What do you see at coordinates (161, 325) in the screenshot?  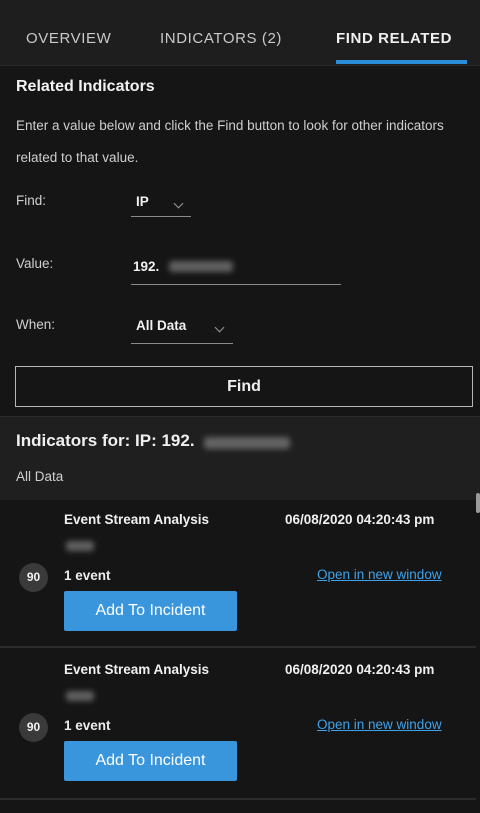 I see `when-value: All Data` at bounding box center [161, 325].